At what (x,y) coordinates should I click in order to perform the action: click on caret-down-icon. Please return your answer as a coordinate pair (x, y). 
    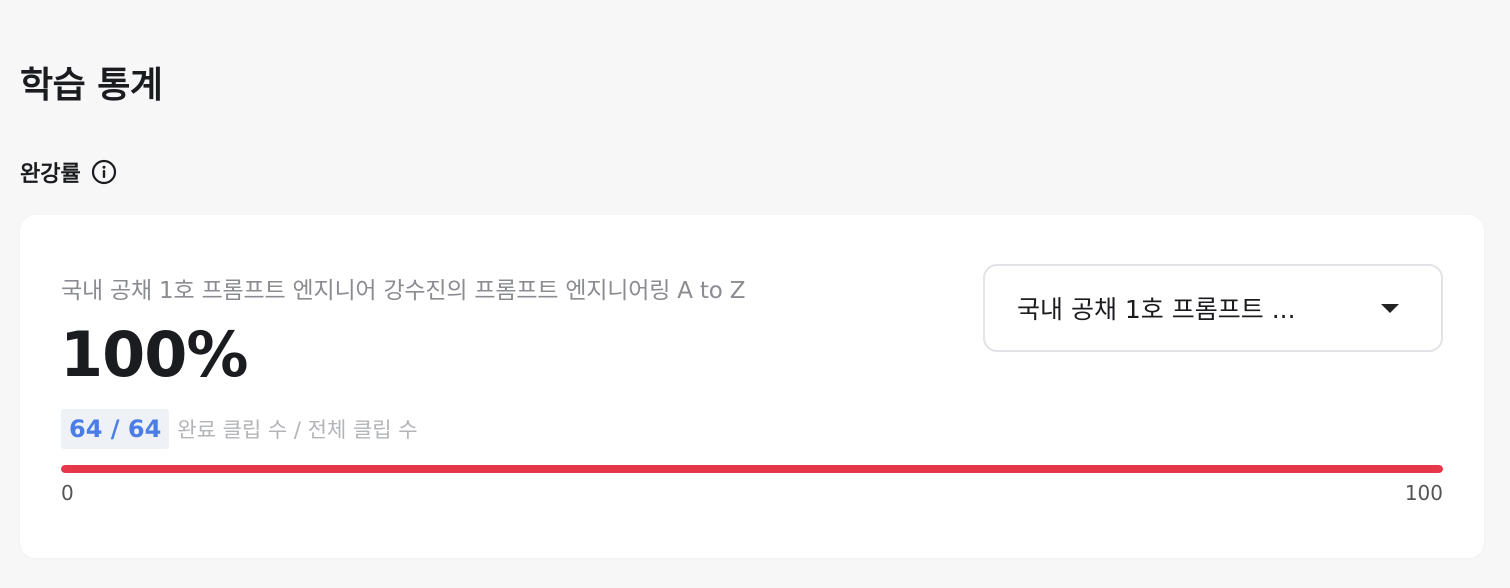
    Looking at the image, I should click on (1390, 308).